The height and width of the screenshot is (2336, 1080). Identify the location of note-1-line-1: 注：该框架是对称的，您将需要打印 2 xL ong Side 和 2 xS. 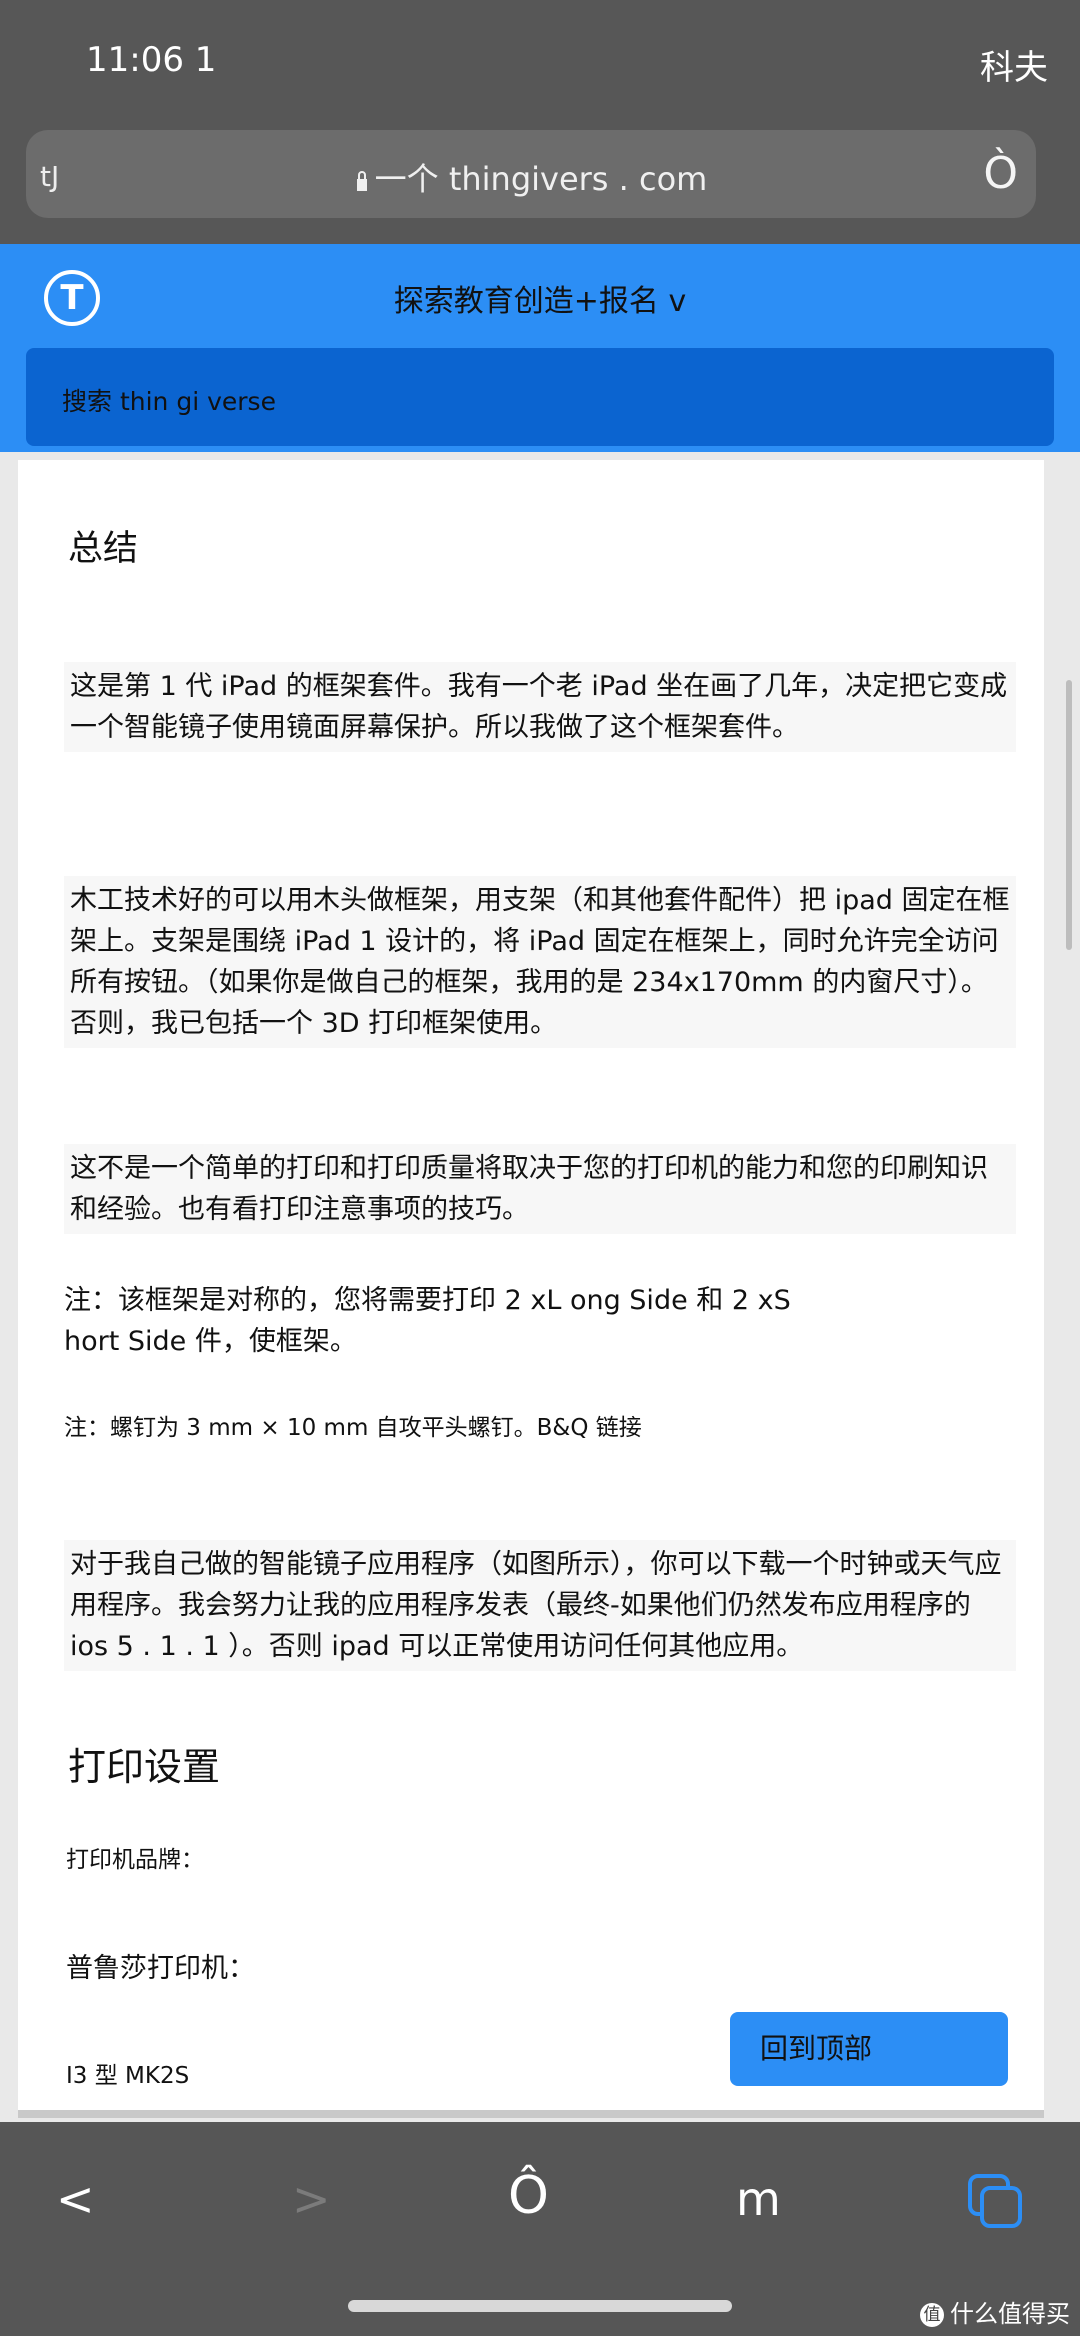
(427, 1300).